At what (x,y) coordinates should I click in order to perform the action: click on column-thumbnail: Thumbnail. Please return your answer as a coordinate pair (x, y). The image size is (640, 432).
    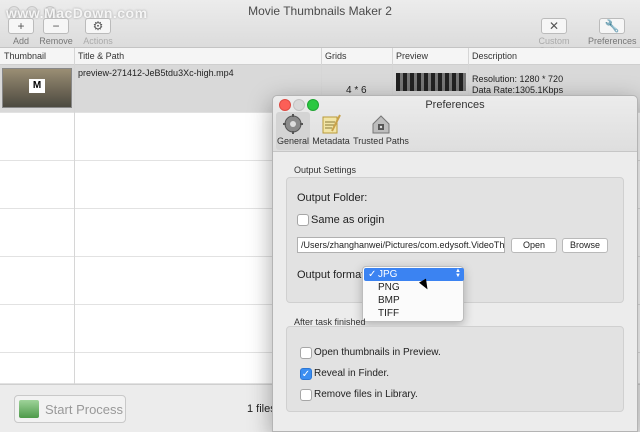
    Looking at the image, I should click on (25, 56).